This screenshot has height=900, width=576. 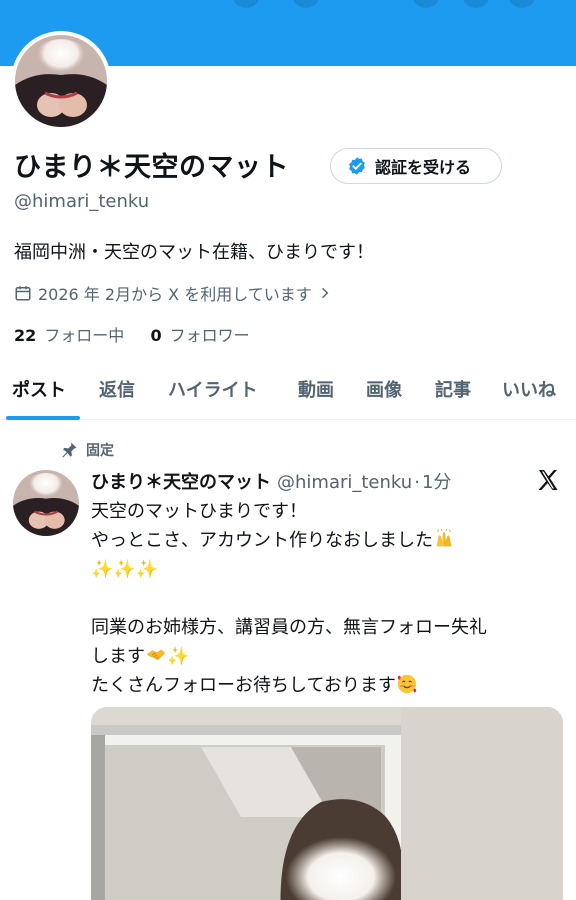 I want to click on handshake-emoji, so click(x=156, y=654).